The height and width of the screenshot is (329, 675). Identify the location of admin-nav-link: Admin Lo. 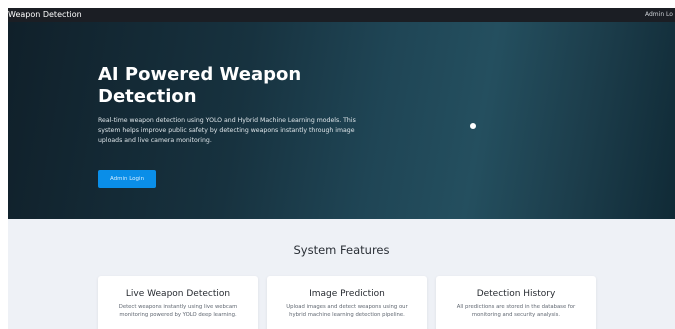
(659, 15).